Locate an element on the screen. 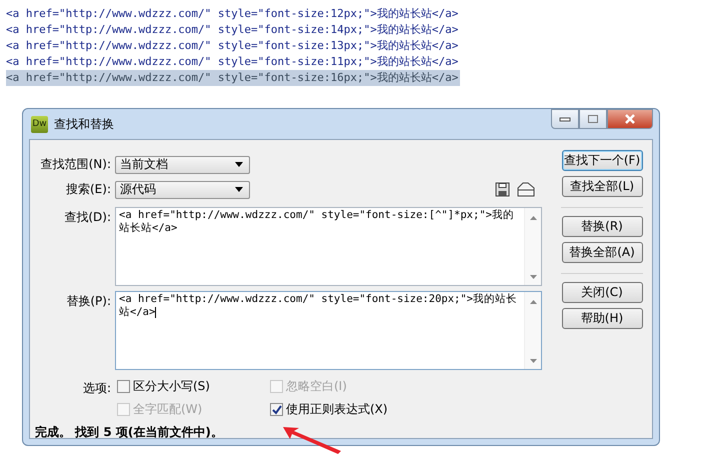 This screenshot has width=706, height=474. maximize-icon is located at coordinates (593, 119).